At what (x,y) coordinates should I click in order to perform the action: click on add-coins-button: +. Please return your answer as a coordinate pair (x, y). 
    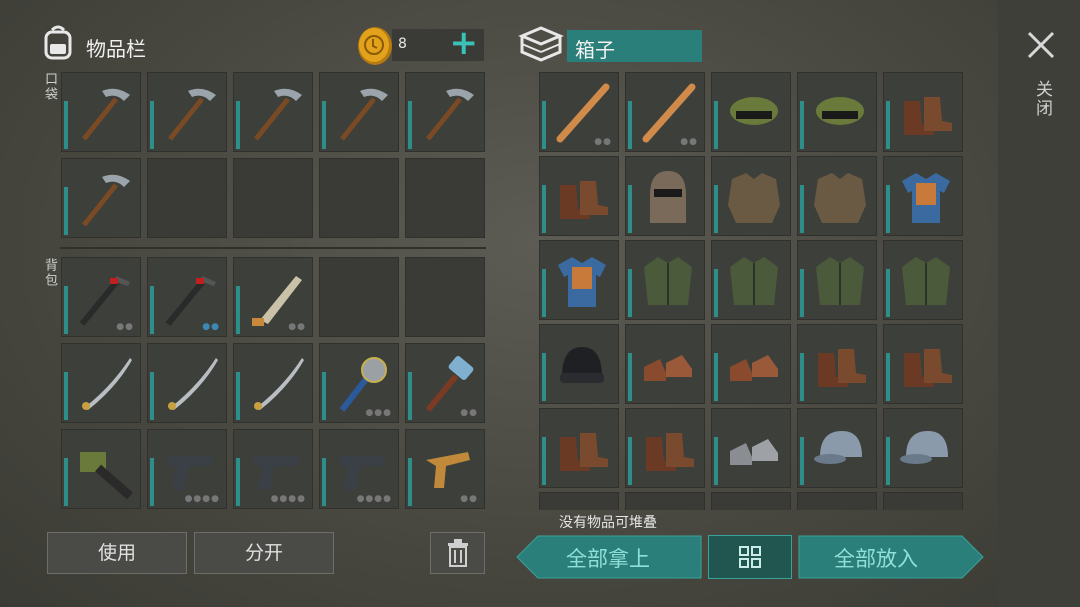
    Looking at the image, I should click on (464, 43).